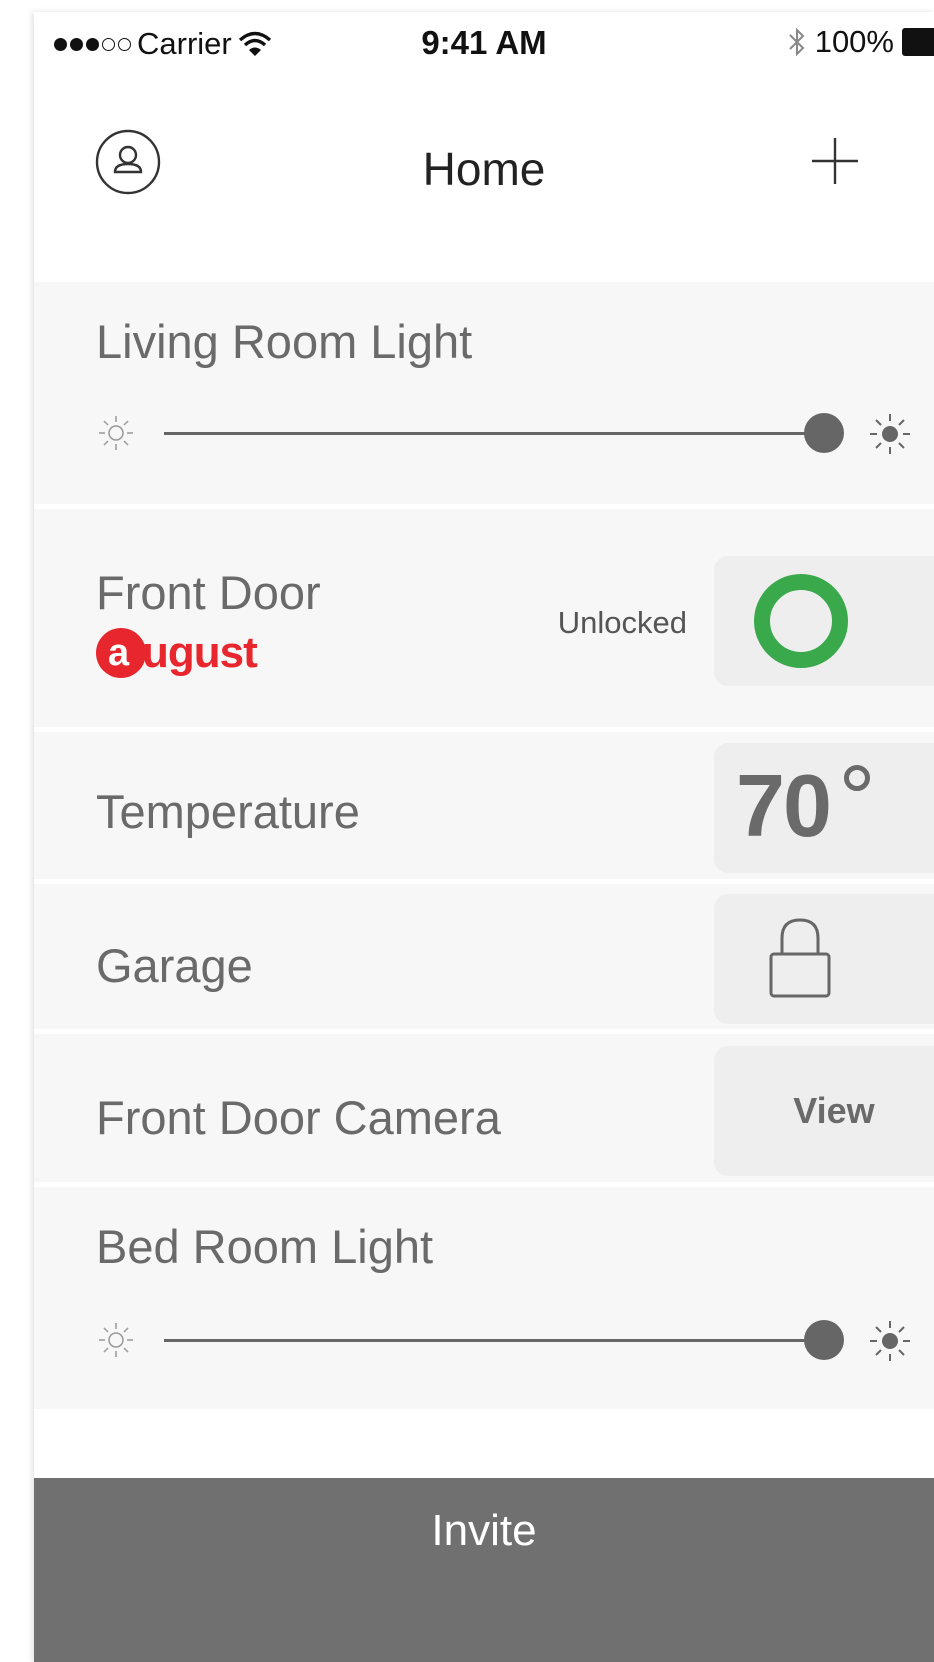 This screenshot has width=934, height=1662. I want to click on nav-bar: Home, so click(484, 177).